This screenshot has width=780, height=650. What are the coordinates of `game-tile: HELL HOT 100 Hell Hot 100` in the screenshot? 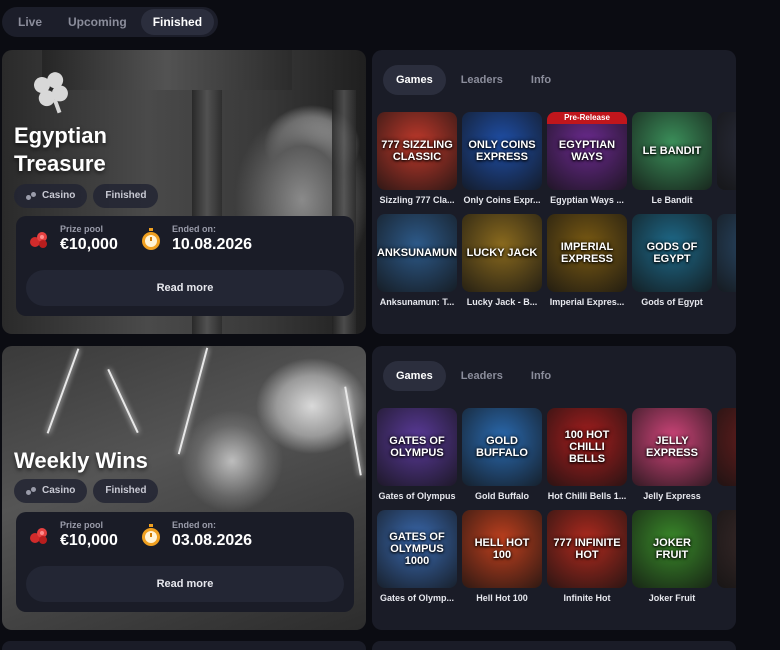 It's located at (502, 556).